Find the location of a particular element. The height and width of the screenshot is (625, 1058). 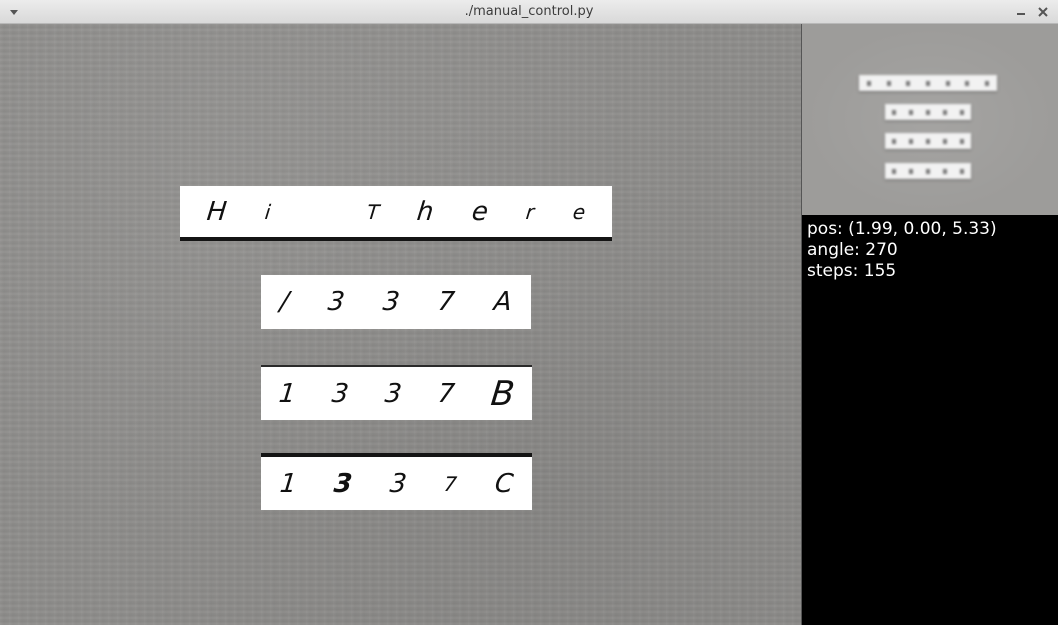

board-1337a: / 3 3 7 A is located at coordinates (396, 302).